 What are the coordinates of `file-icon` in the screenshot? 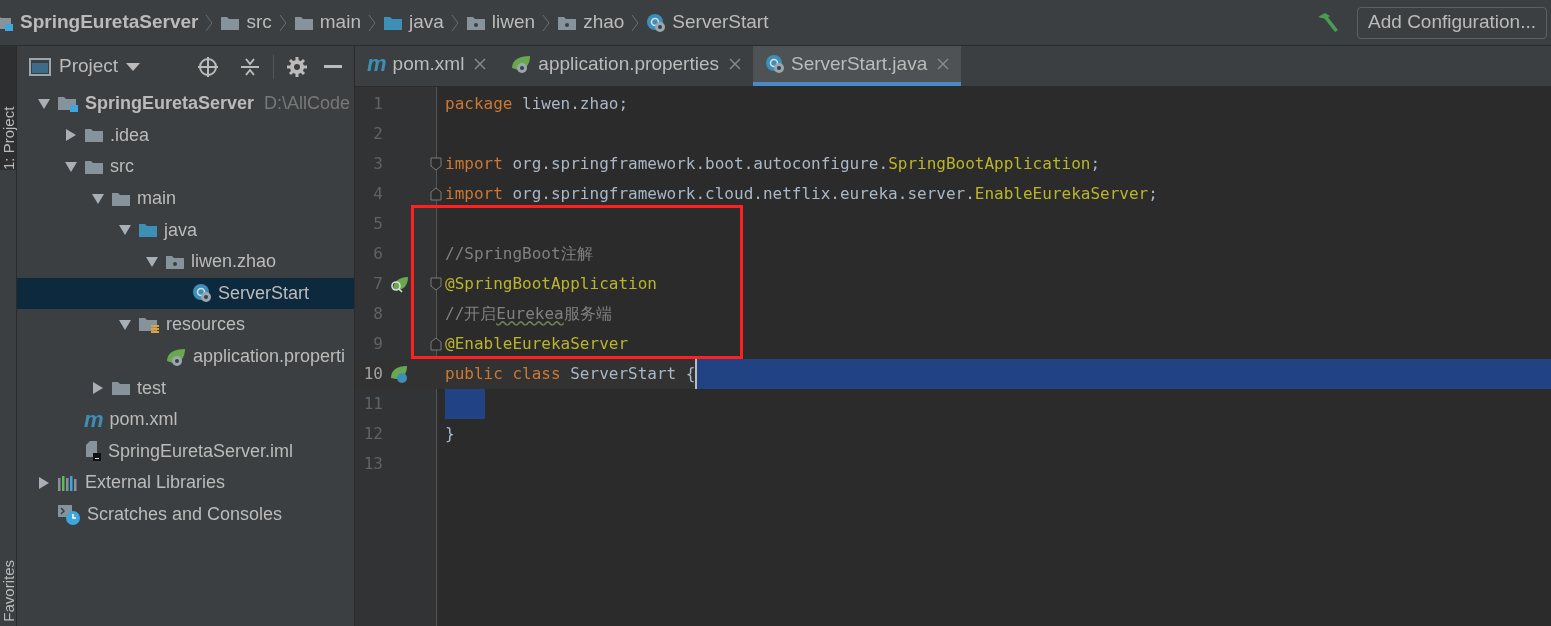 It's located at (93, 451).